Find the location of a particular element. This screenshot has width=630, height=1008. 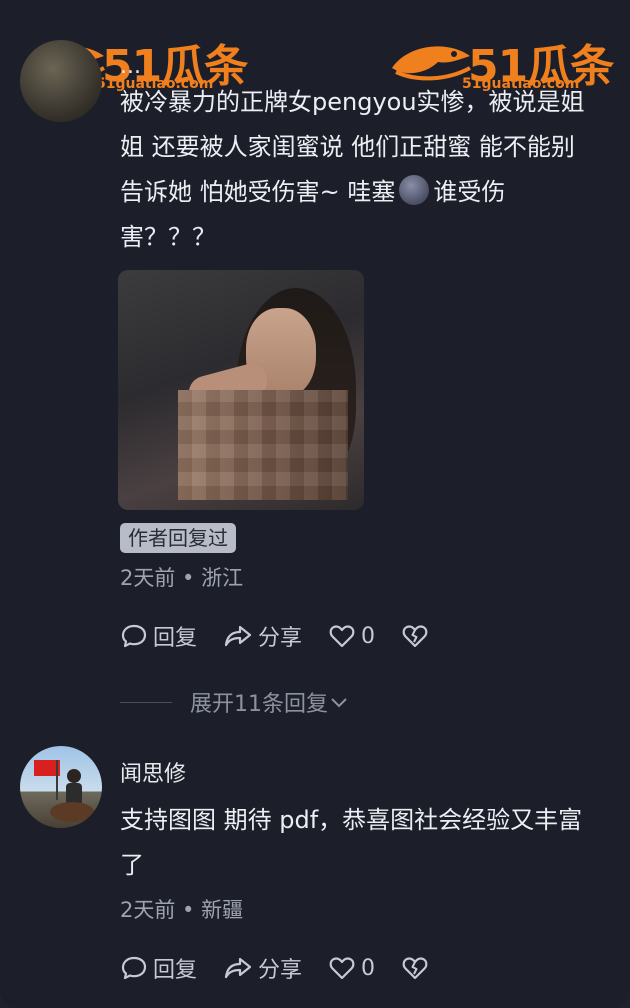

image-mosaic is located at coordinates (263, 445).